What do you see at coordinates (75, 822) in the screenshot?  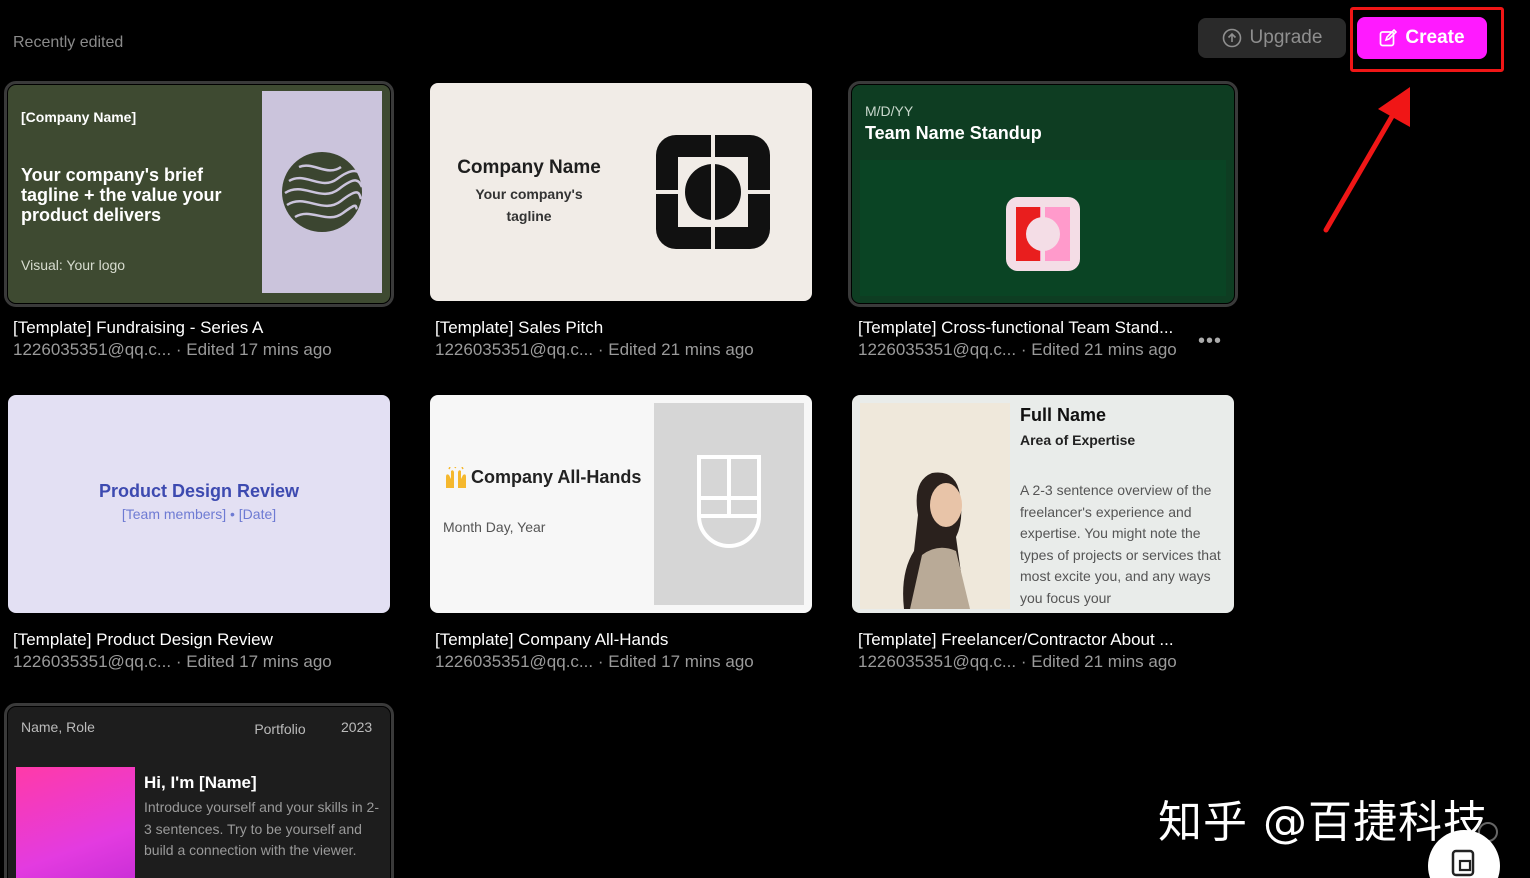 I see `preview-image` at bounding box center [75, 822].